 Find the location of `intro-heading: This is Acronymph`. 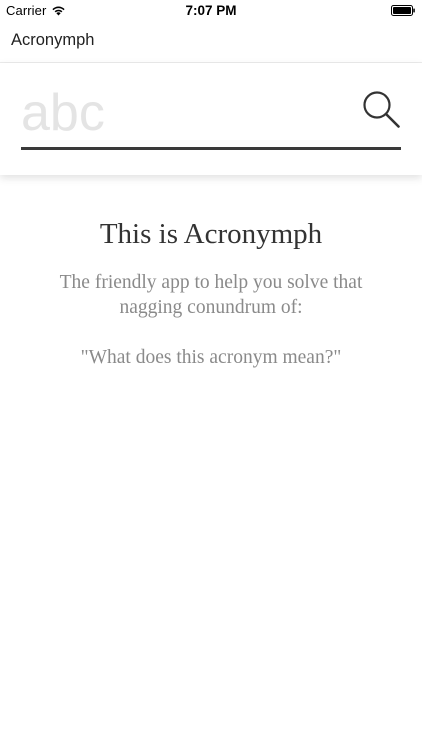

intro-heading: This is Acronymph is located at coordinates (211, 234).